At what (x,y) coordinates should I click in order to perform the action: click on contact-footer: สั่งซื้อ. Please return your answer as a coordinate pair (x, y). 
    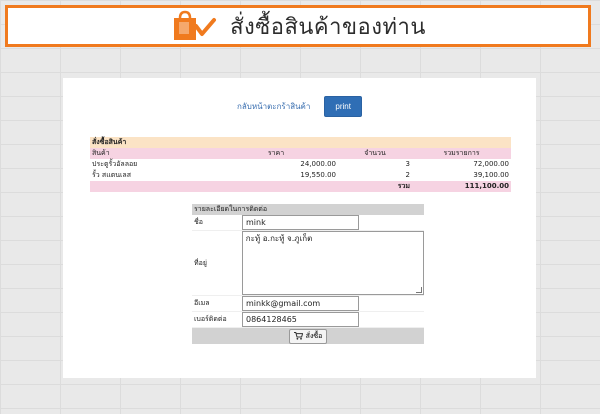
    Looking at the image, I should click on (308, 336).